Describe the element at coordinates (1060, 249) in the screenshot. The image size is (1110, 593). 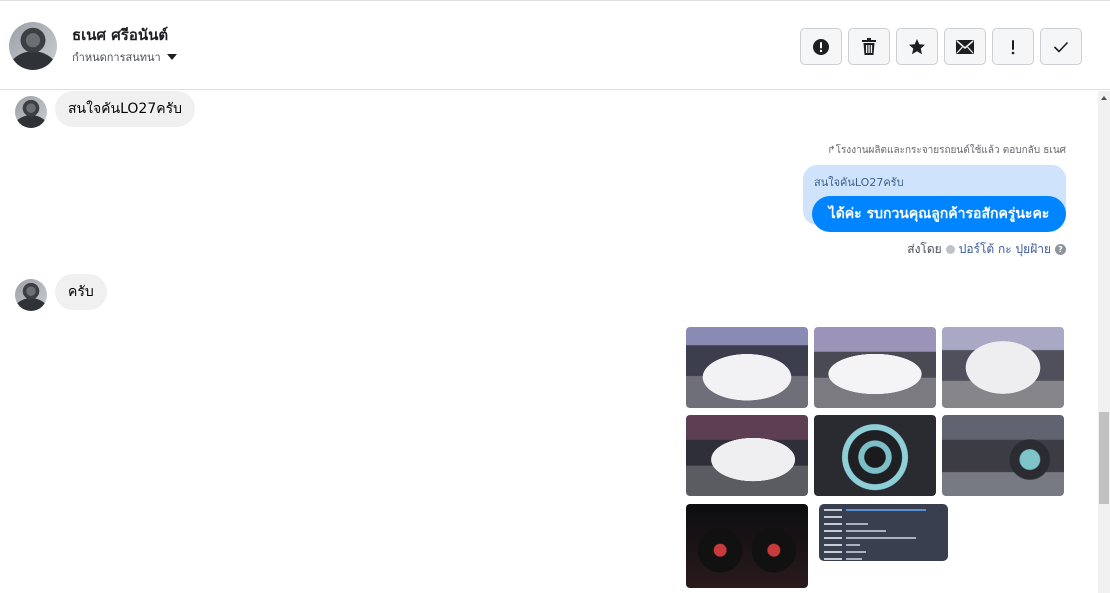
I see `help-icon: ?` at that location.